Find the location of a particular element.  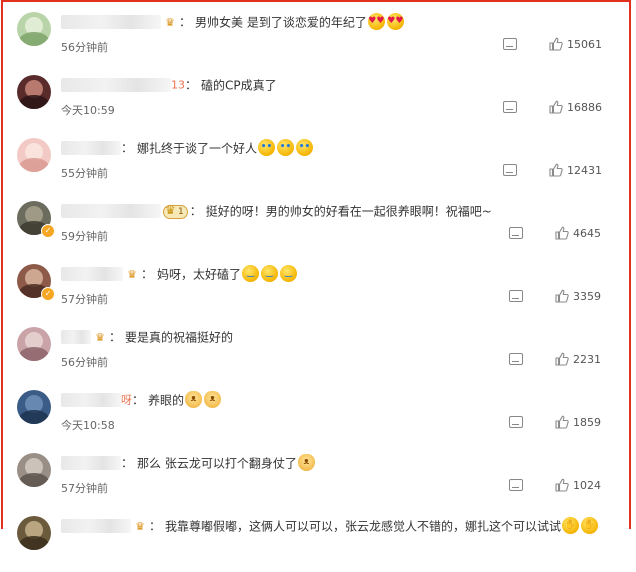

comment-text: 我靠尊嘟假嘟，这俩人可以可以，张云龙感觉人不错的，娜扎这个可以试试 is located at coordinates (363, 526).